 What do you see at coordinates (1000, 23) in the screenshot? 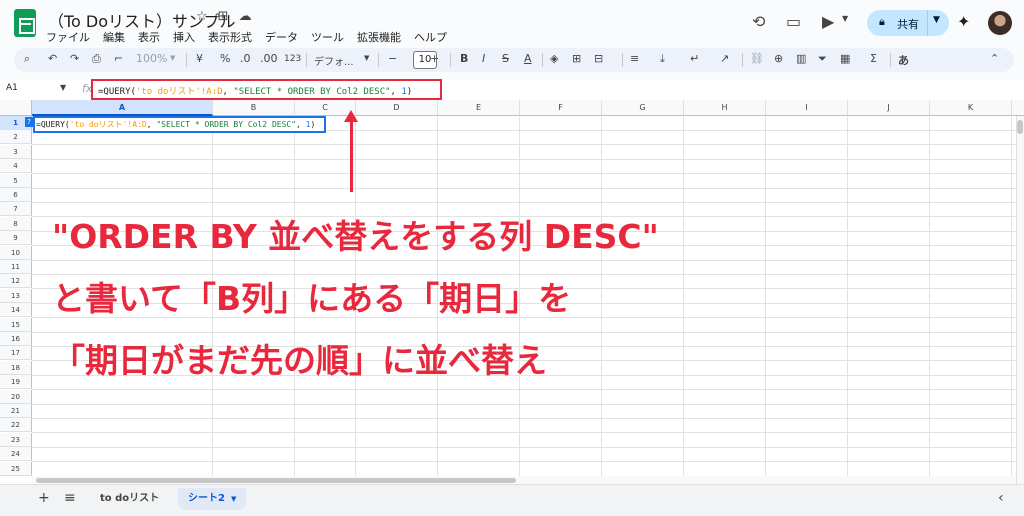
I see `avatar` at bounding box center [1000, 23].